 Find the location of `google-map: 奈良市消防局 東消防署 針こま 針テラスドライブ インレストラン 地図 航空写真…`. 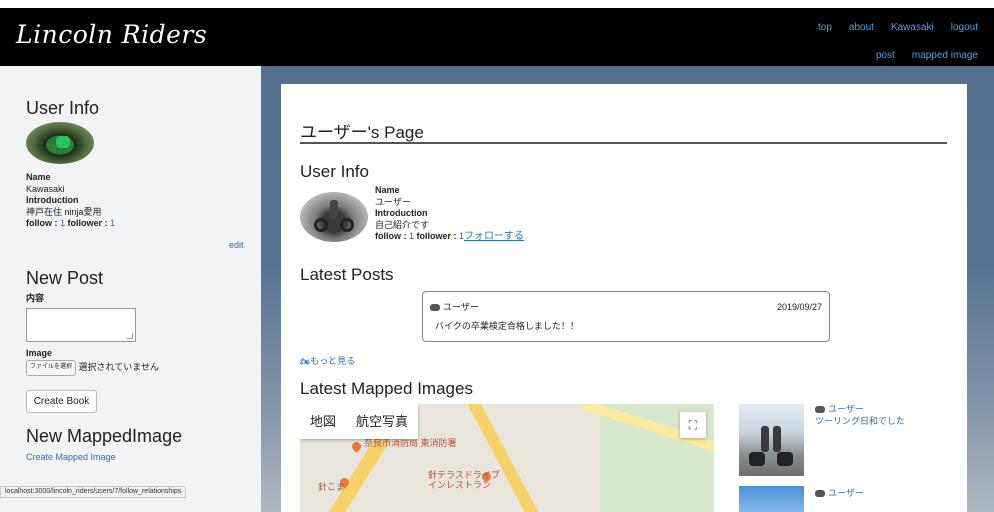

google-map: 奈良市消防局 東消防署 針こま 針テラスドライブ インレストラン 地図 航空写真… is located at coordinates (507, 458).